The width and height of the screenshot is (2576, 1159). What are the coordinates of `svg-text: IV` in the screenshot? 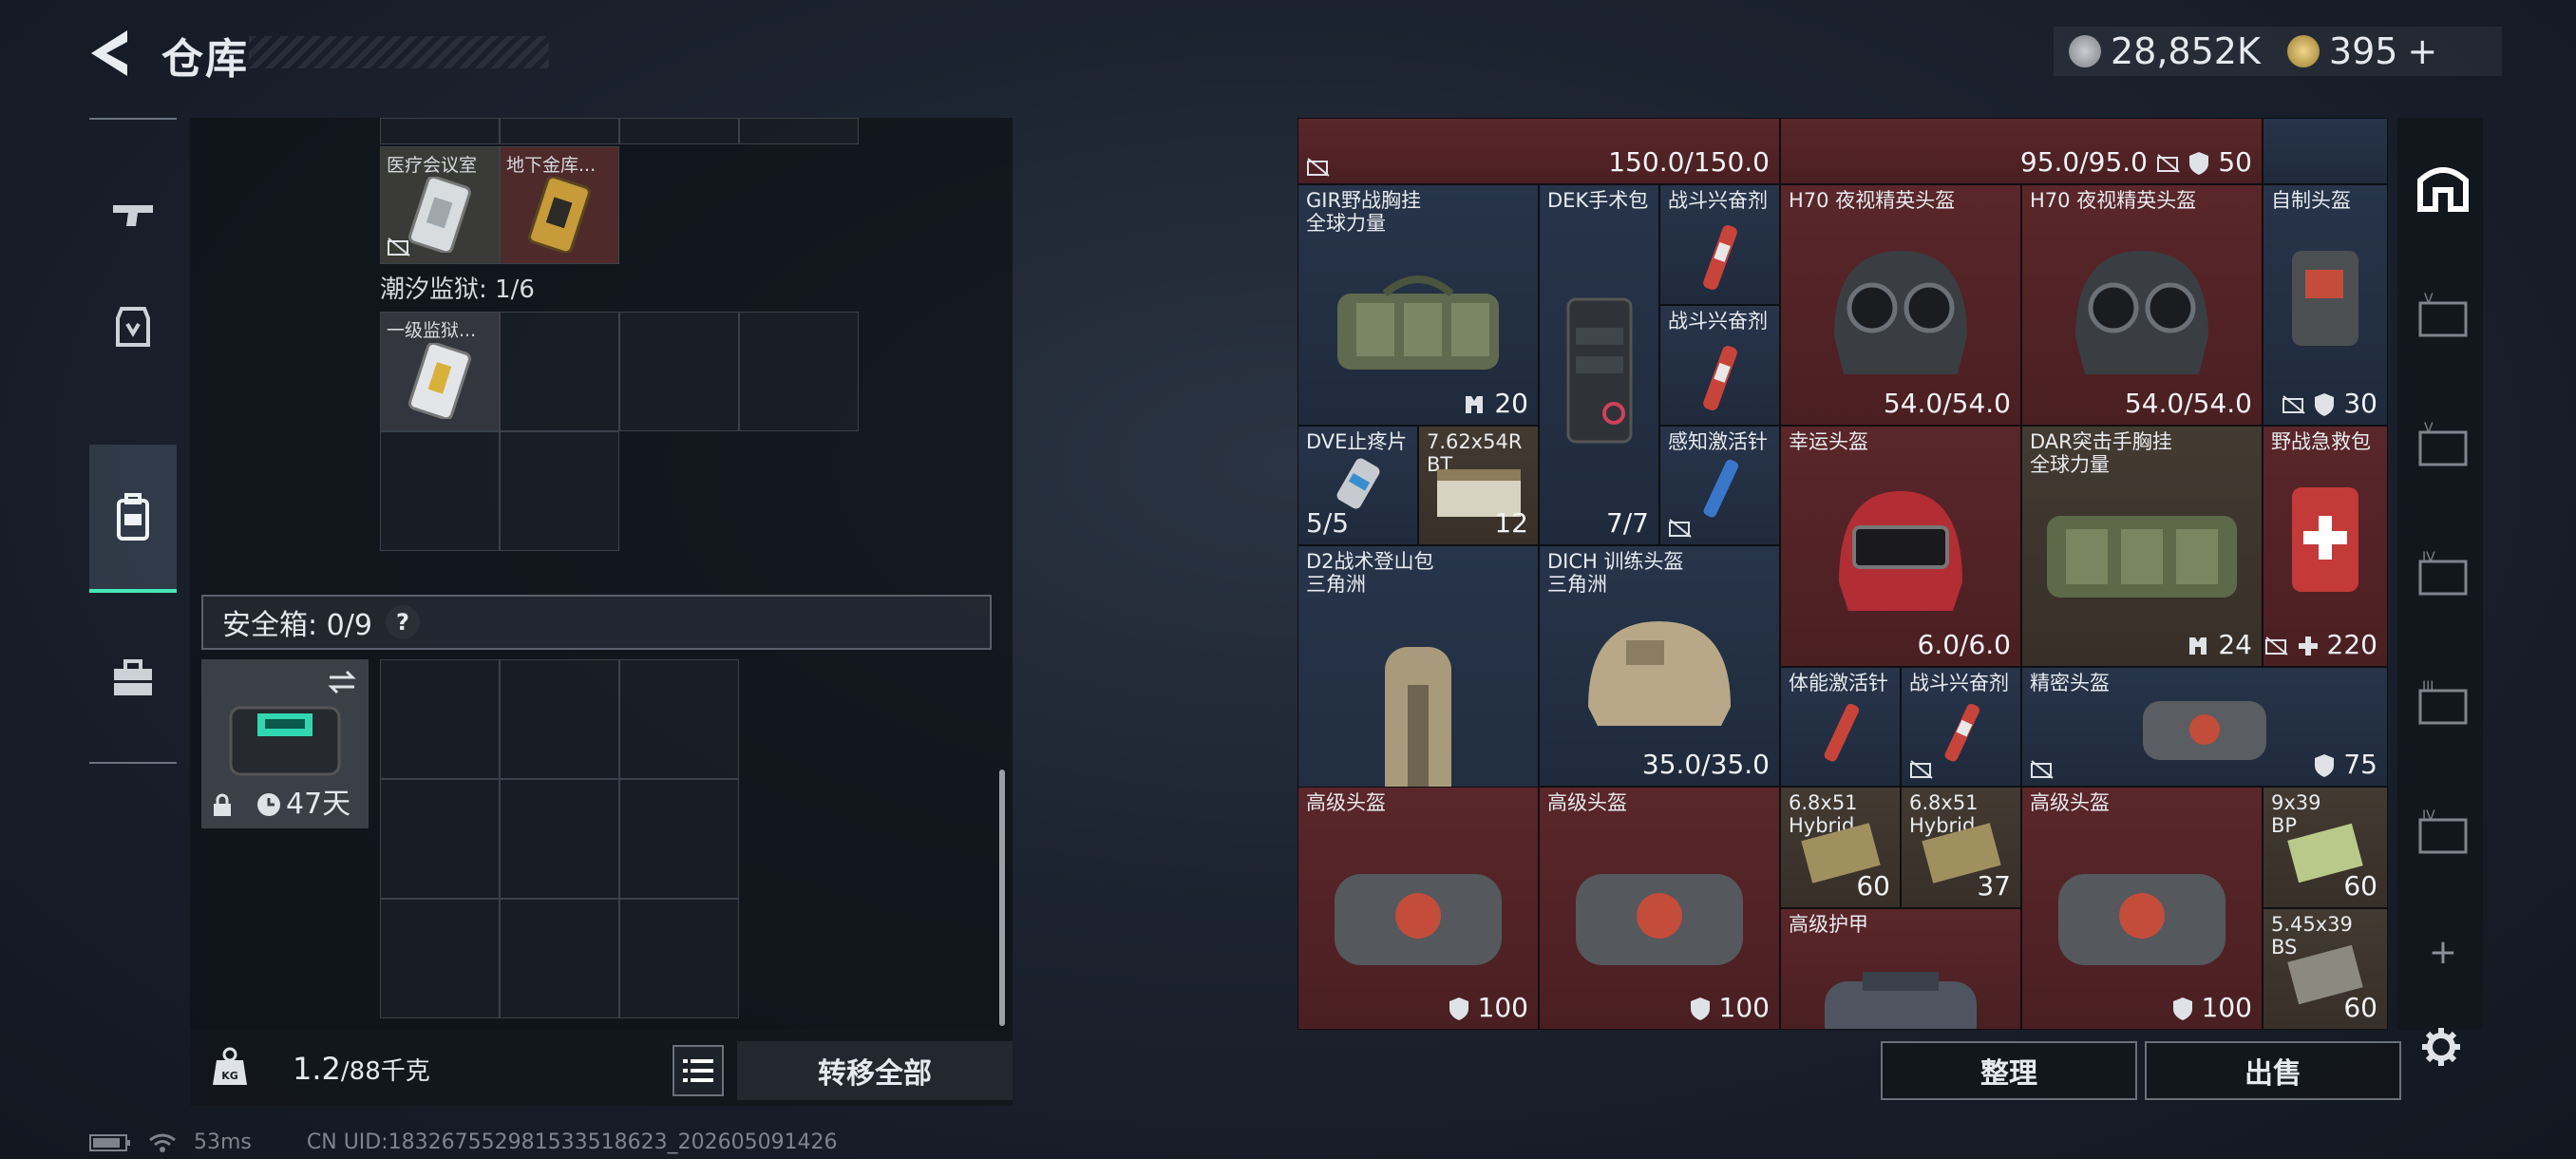 It's located at (2428, 816).